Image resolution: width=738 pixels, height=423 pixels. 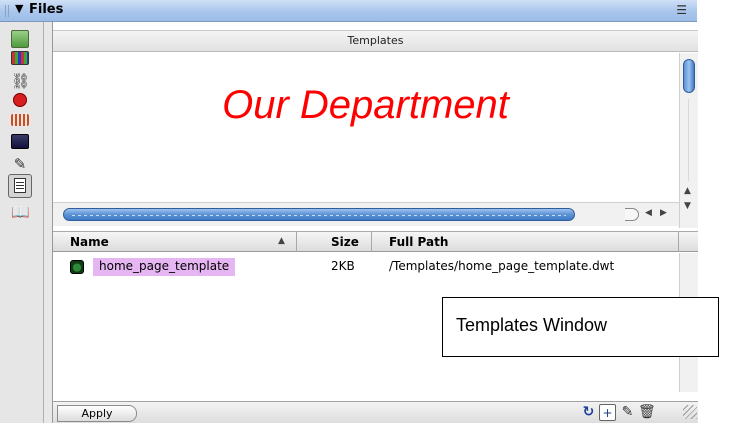 I want to click on flash-icon, so click(x=20, y=100).